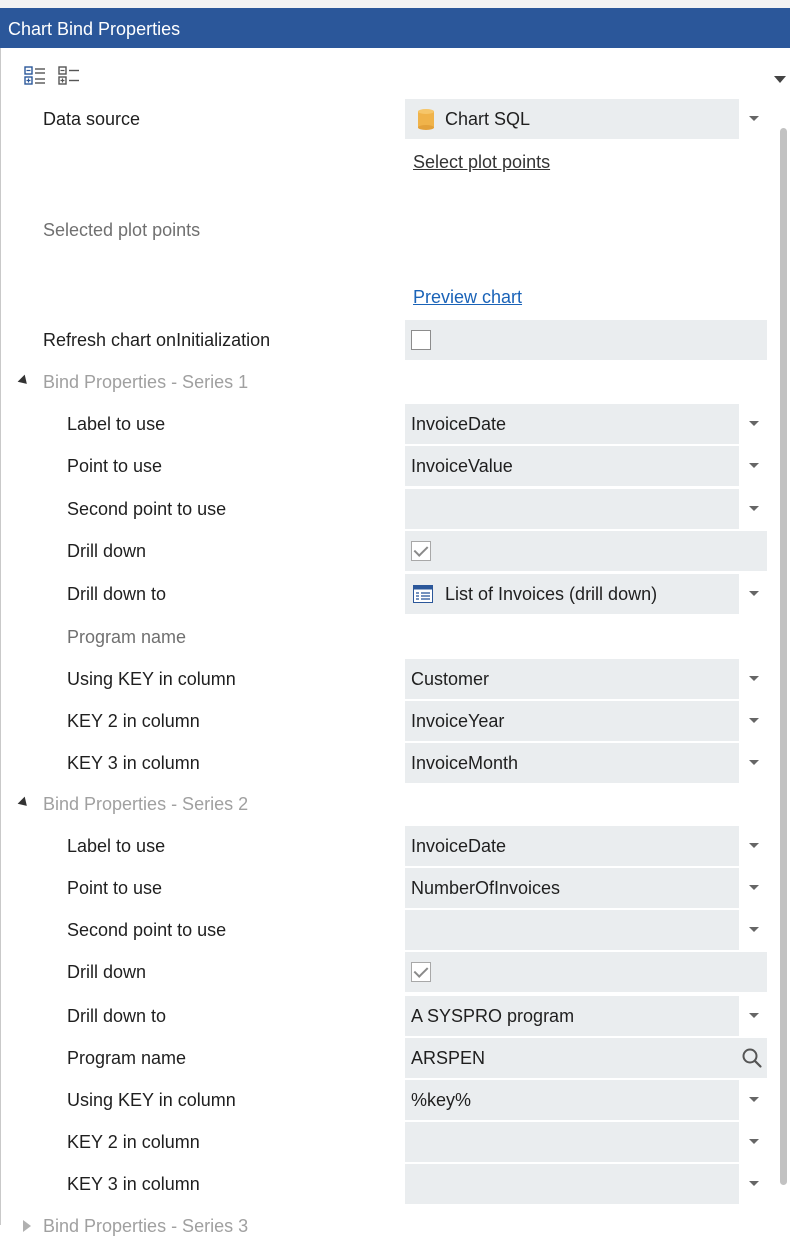 The width and height of the screenshot is (790, 1246). Describe the element at coordinates (157, 340) in the screenshot. I see `refresh-label: Refresh chart onInitialization` at that location.